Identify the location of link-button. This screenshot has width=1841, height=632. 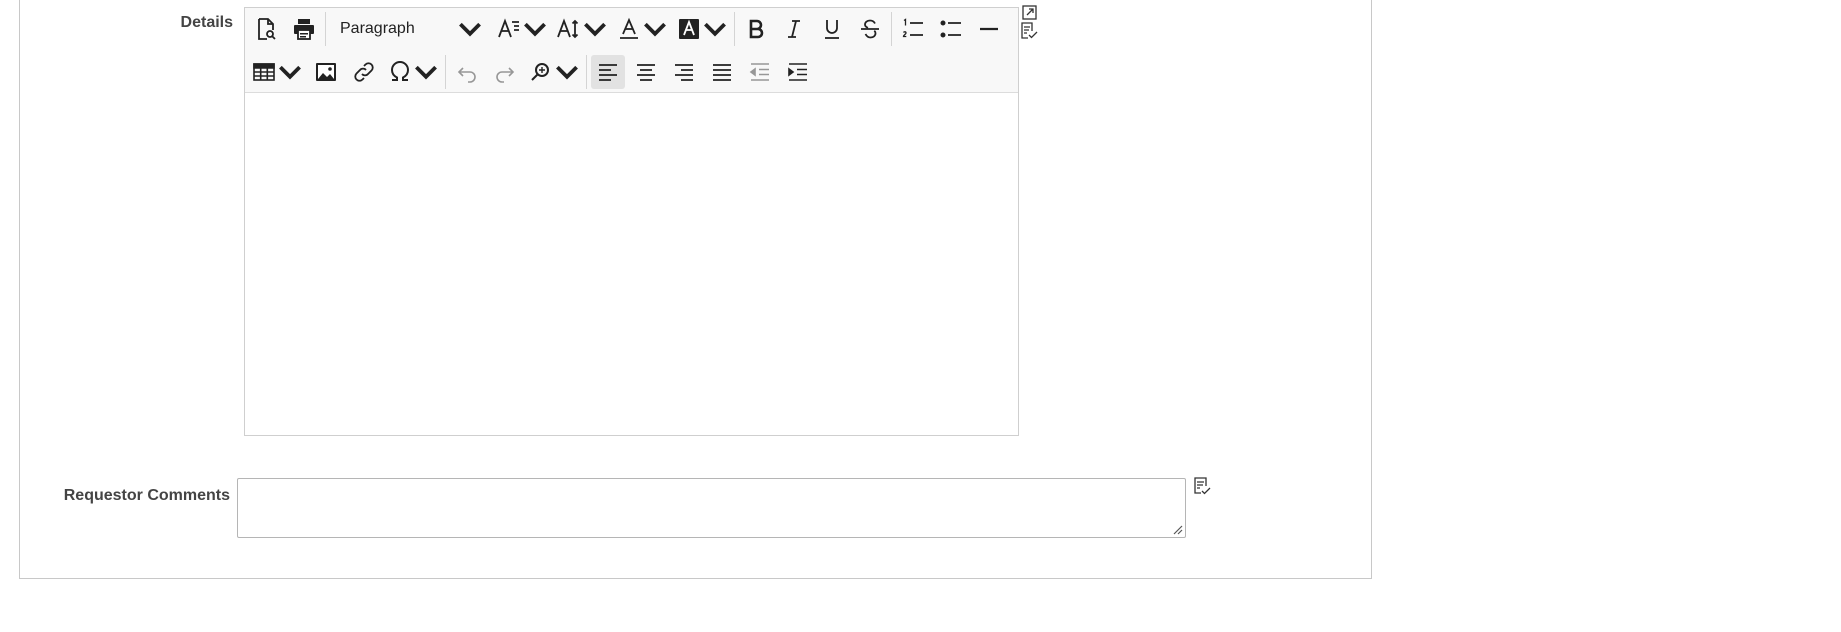
(364, 72).